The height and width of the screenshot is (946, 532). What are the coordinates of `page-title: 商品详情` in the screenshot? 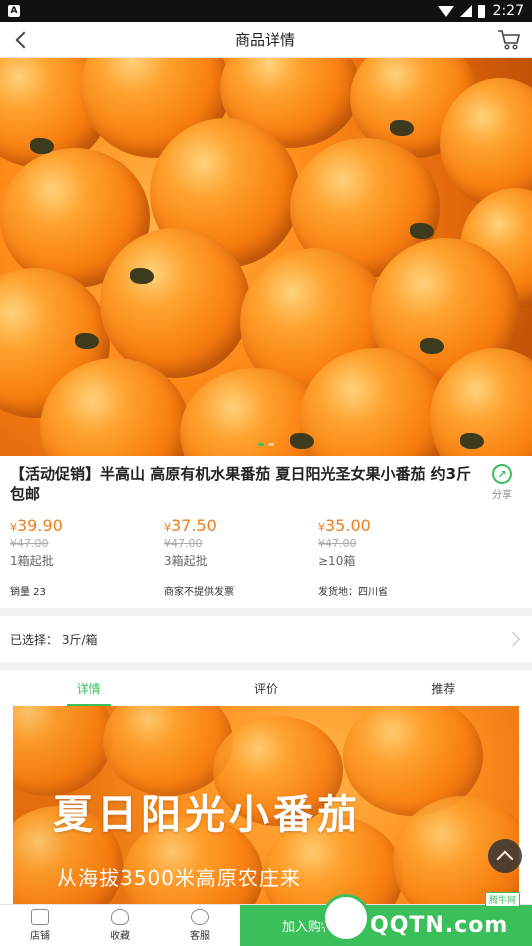 It's located at (264, 40).